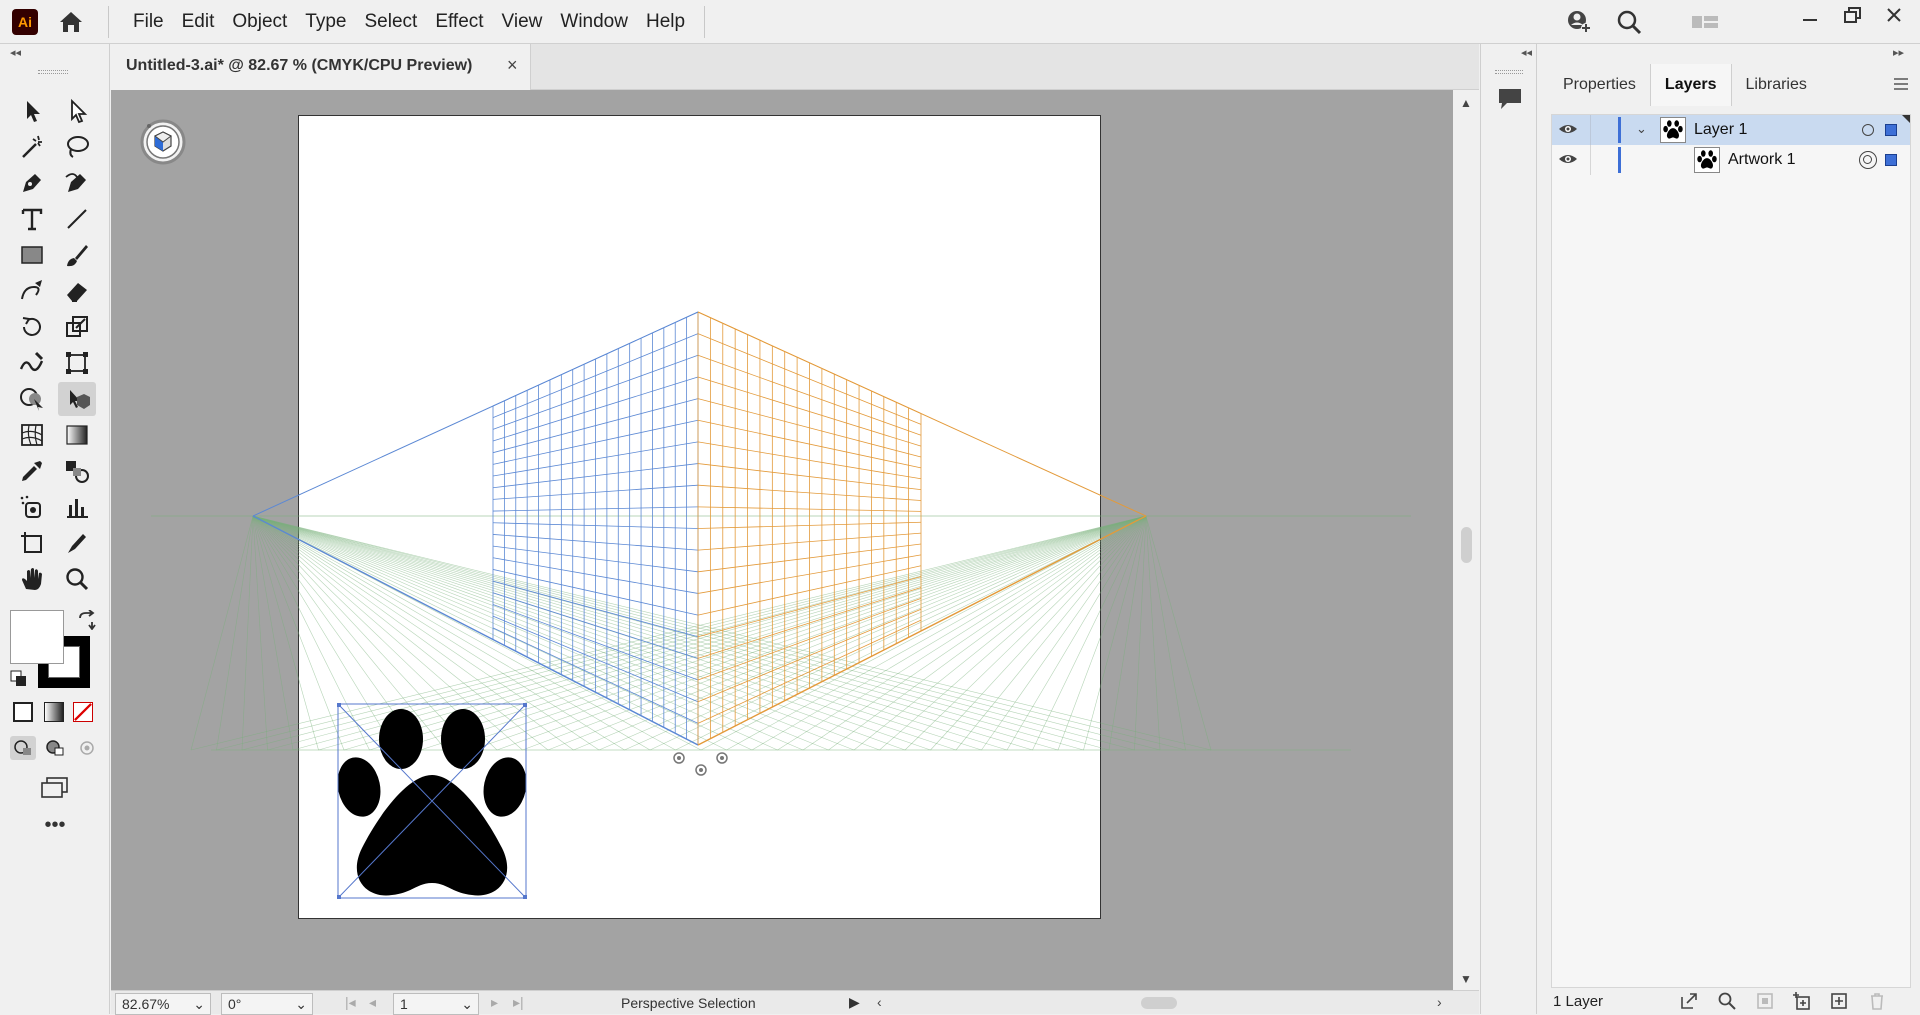 The height and width of the screenshot is (1015, 1920). What do you see at coordinates (32, 507) in the screenshot?
I see `symbol-sprayer-icon` at bounding box center [32, 507].